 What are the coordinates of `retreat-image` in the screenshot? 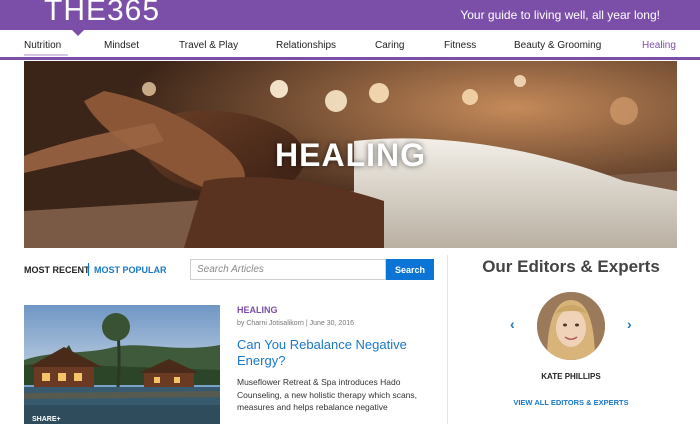 It's located at (122, 364).